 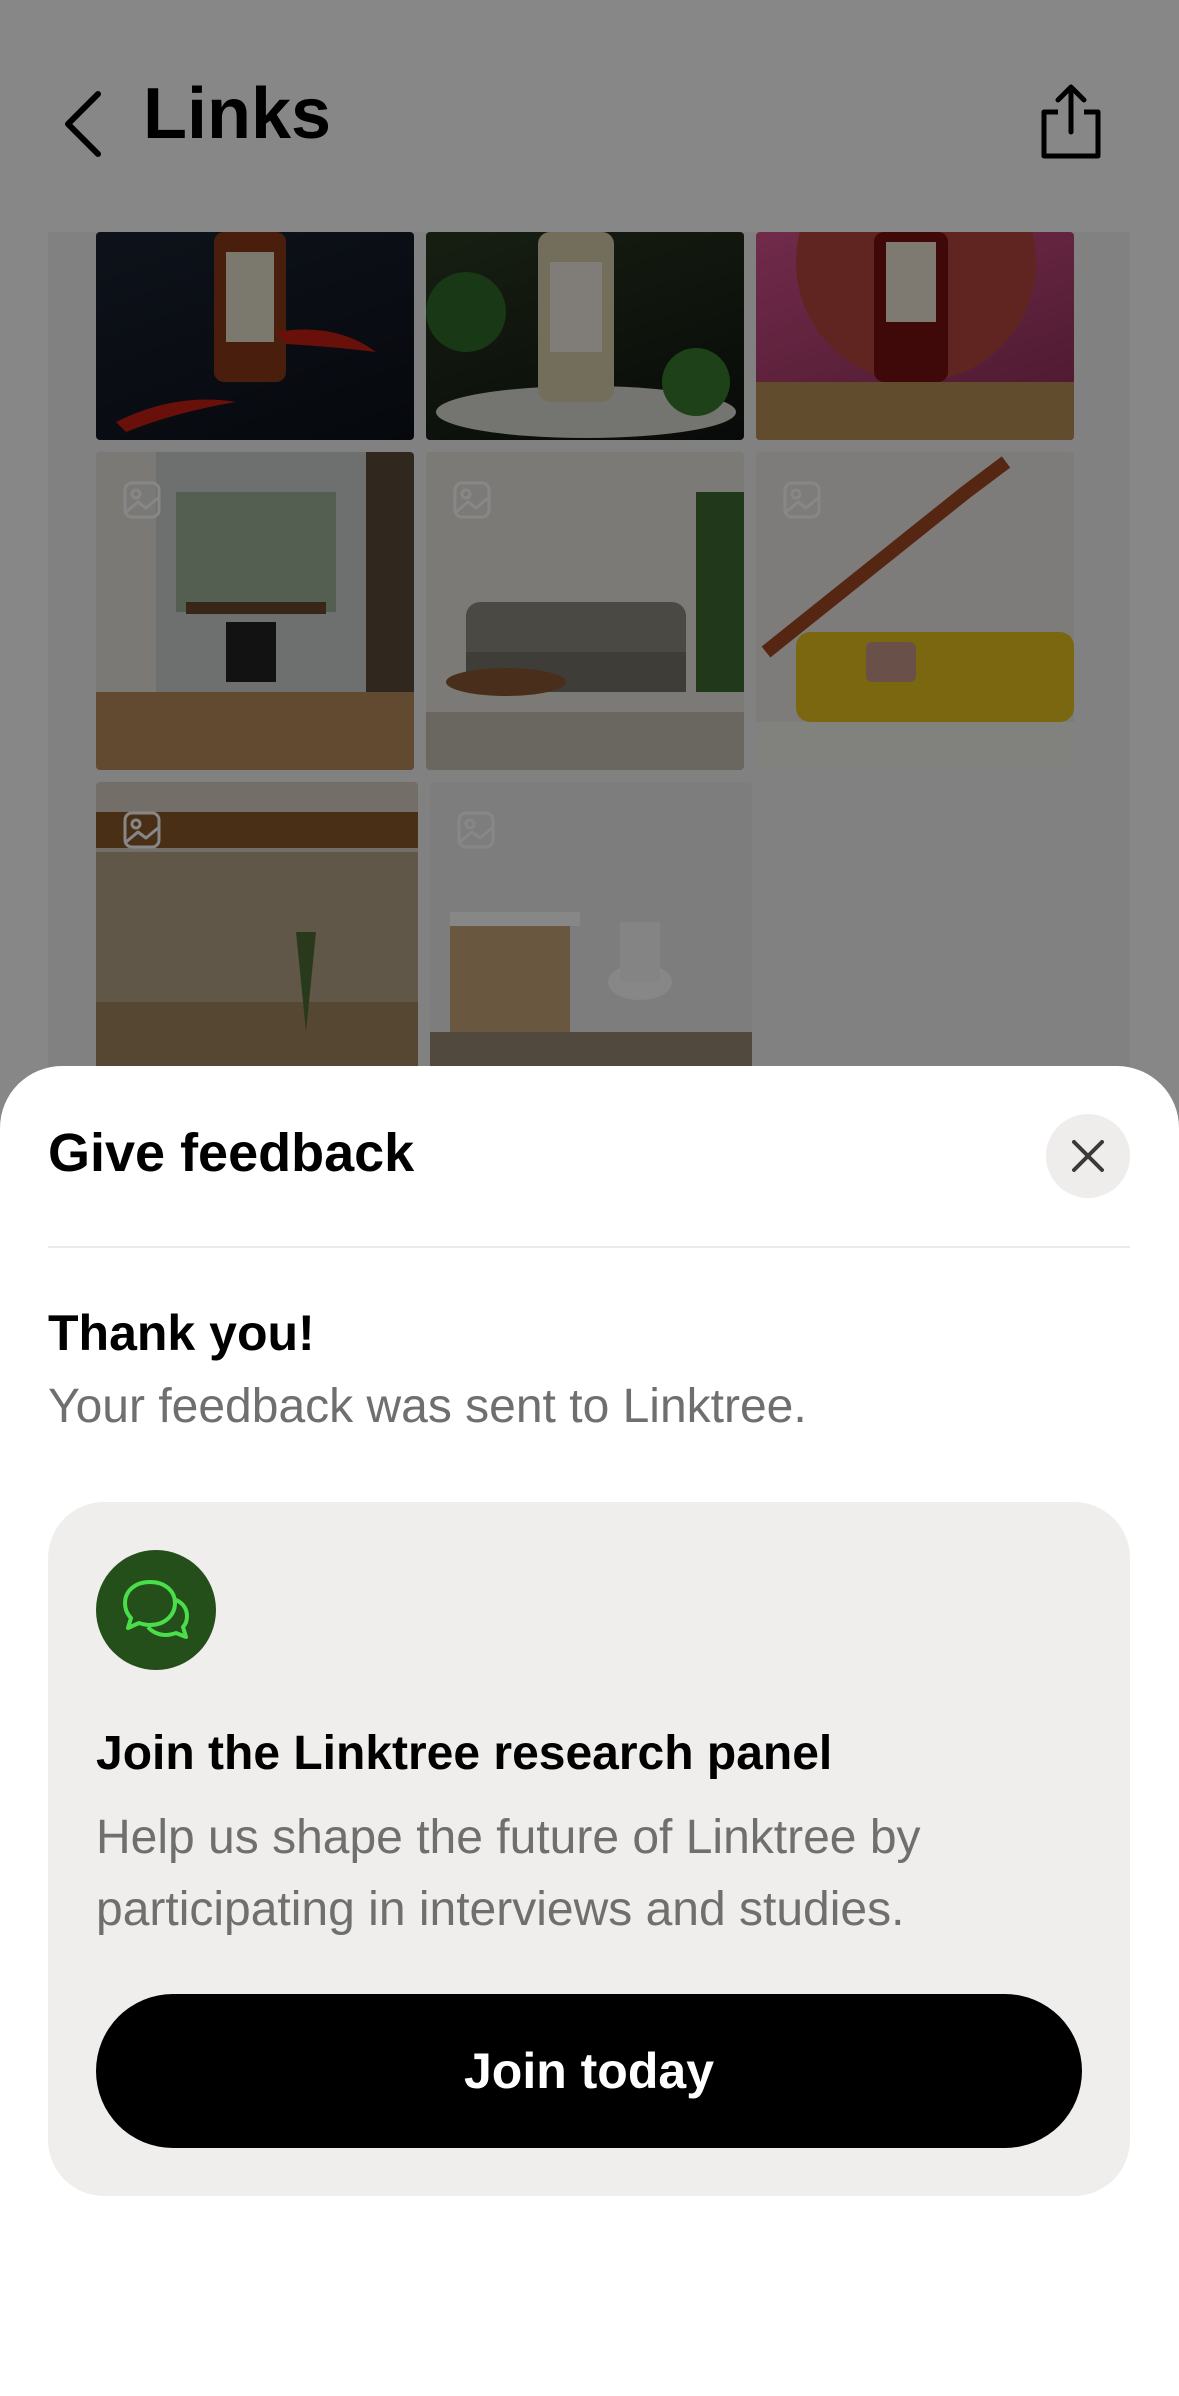 What do you see at coordinates (231, 1153) in the screenshot?
I see `sheet-title: Give feedback` at bounding box center [231, 1153].